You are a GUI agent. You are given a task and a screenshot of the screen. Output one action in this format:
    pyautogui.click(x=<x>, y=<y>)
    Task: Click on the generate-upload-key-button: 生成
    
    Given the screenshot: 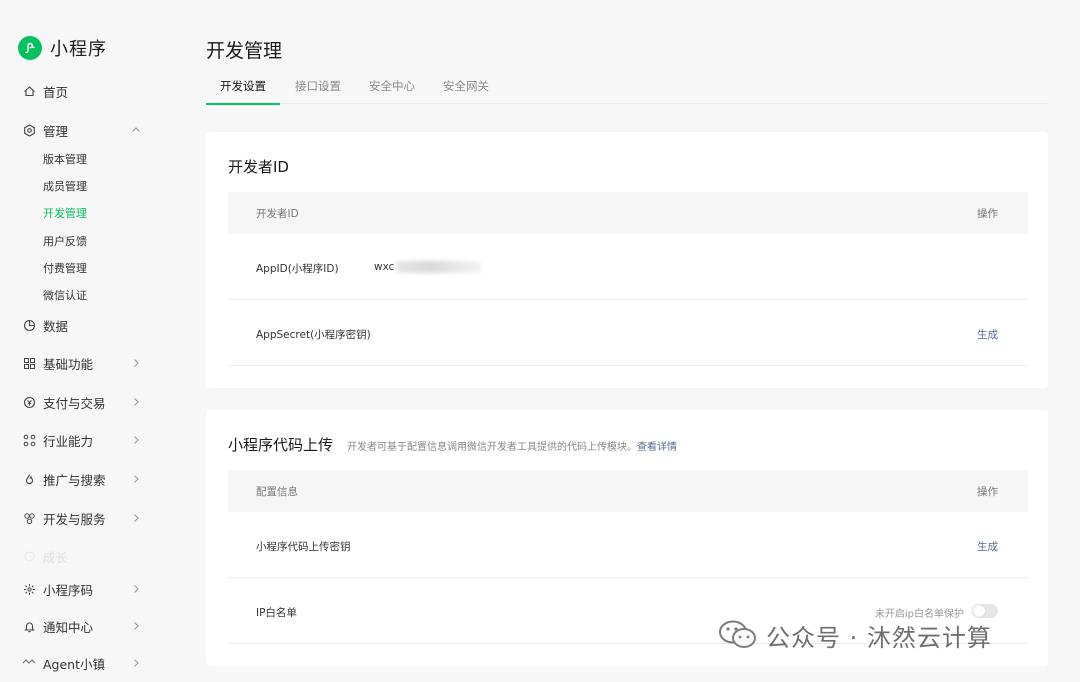 What is the action you would take?
    pyautogui.click(x=987, y=546)
    